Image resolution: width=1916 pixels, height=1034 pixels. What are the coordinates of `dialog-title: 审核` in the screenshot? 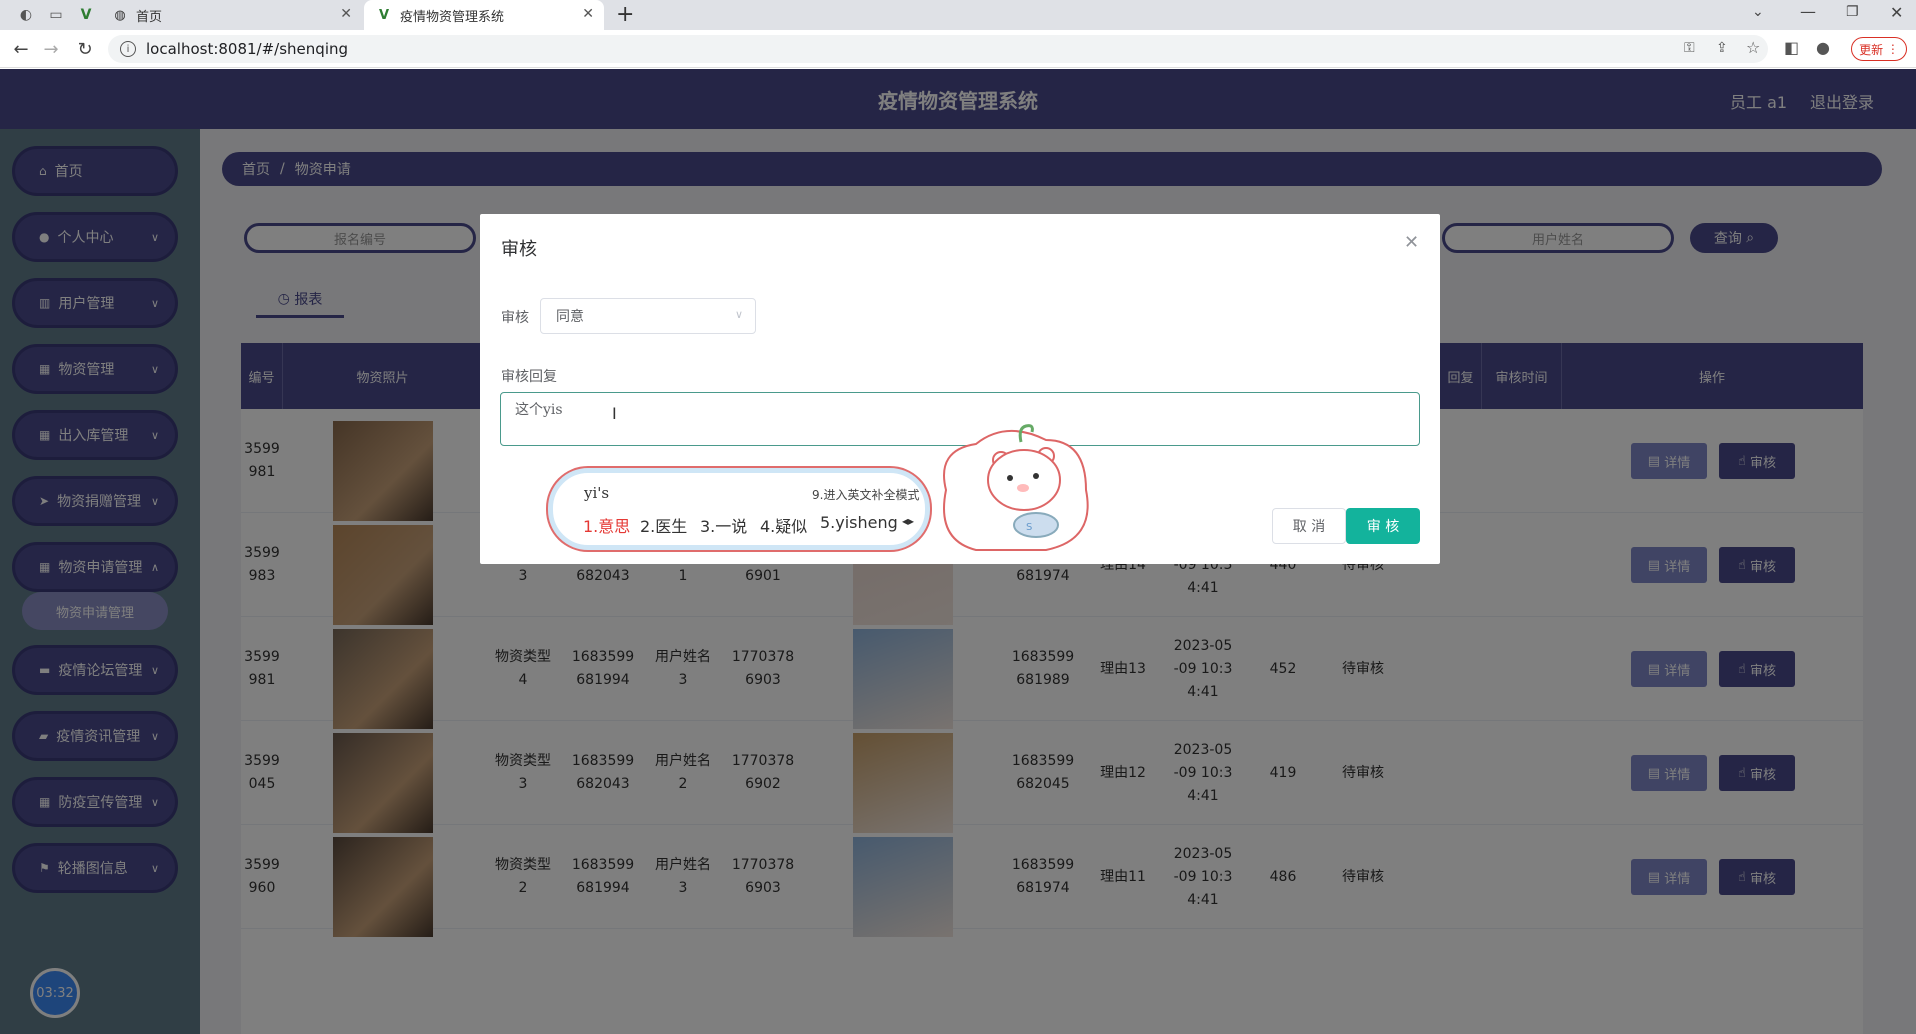 It's located at (519, 249).